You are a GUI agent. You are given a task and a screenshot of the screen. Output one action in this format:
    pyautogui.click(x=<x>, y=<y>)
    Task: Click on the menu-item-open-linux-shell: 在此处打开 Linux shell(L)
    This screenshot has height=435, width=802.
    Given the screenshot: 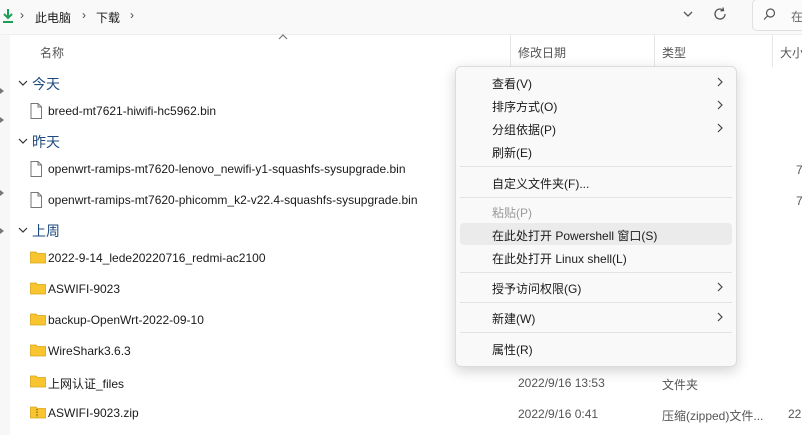 What is the action you would take?
    pyautogui.click(x=596, y=257)
    